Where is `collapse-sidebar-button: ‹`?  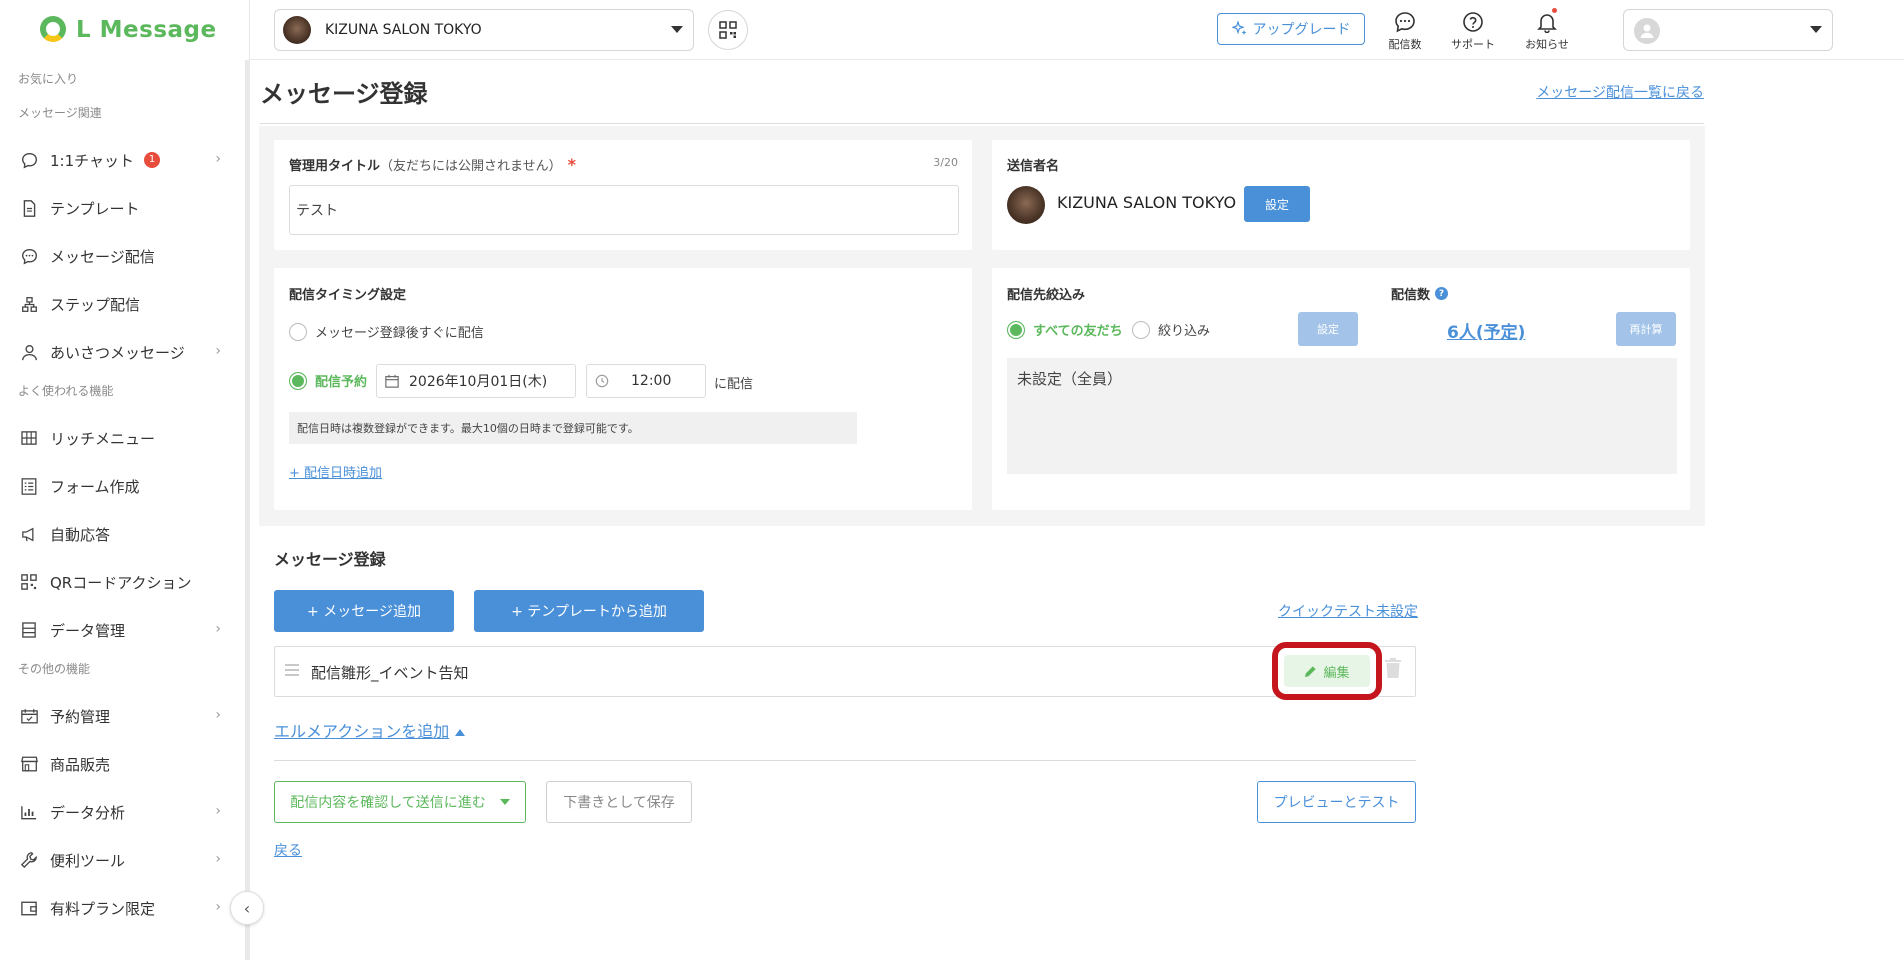
collapse-sidebar-button: ‹ is located at coordinates (247, 908).